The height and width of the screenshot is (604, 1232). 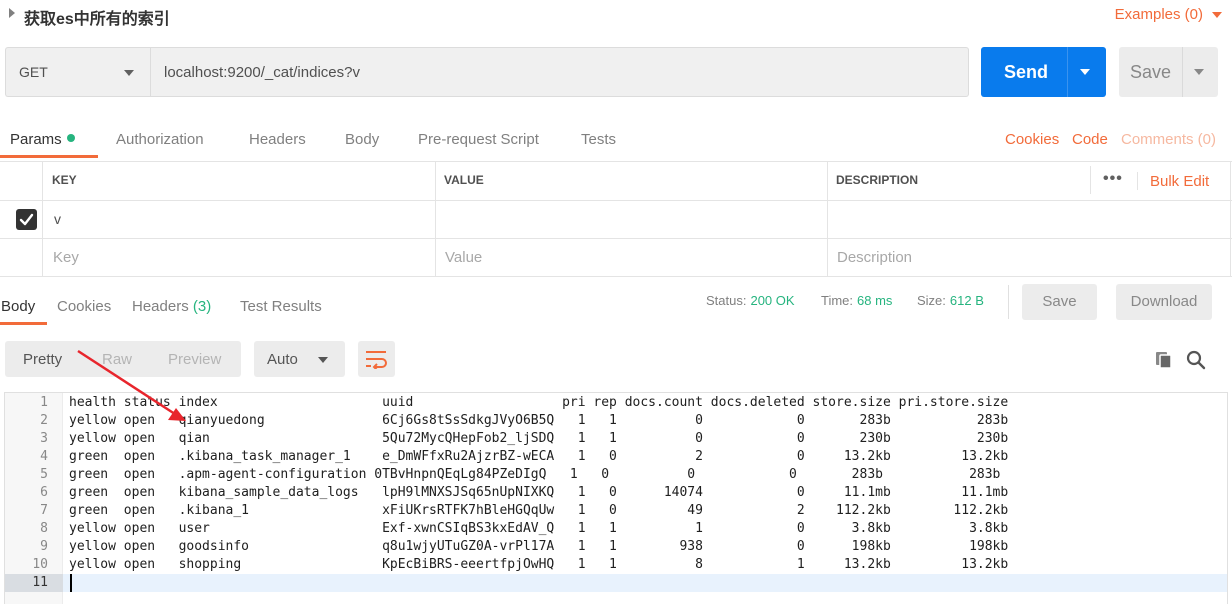 What do you see at coordinates (194, 359) in the screenshot?
I see `preview-button: Preview` at bounding box center [194, 359].